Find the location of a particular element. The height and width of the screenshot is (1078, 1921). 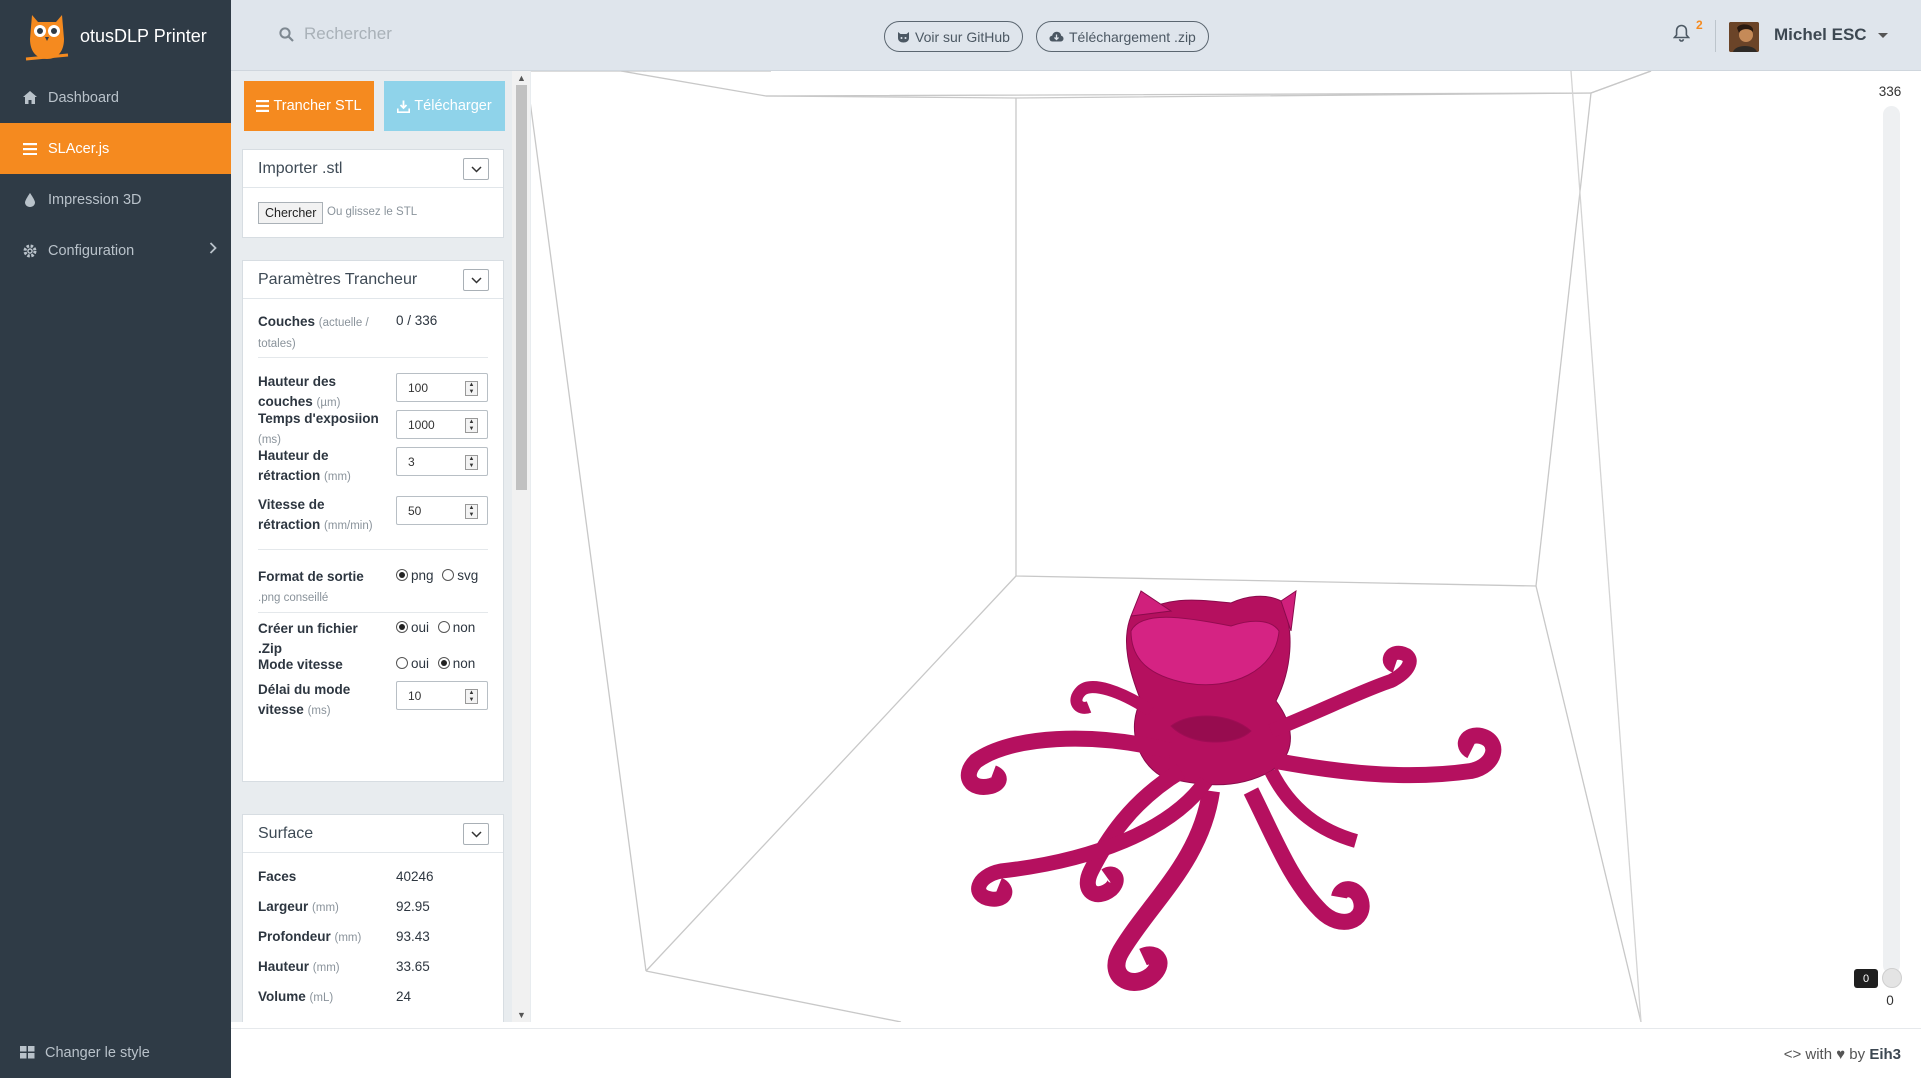

exposure-input: 1000 ▲ ▼ is located at coordinates (442, 424).